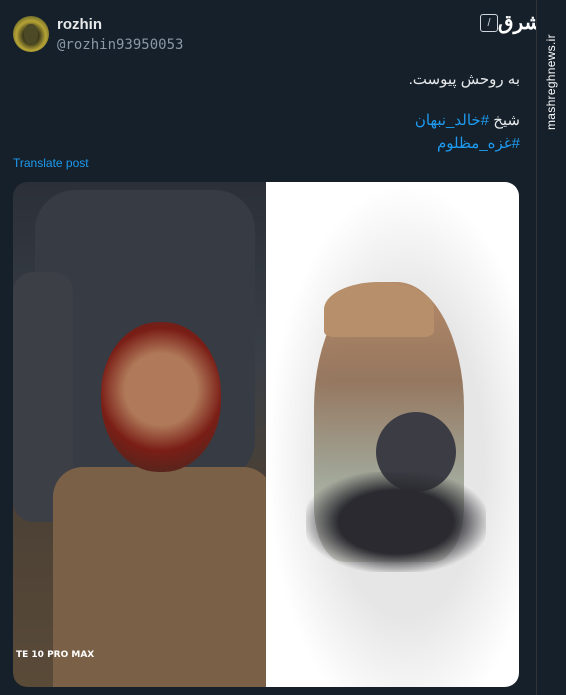 This screenshot has width=566, height=695. Describe the element at coordinates (396, 522) in the screenshot. I see `artwork-calligraphy` at that location.